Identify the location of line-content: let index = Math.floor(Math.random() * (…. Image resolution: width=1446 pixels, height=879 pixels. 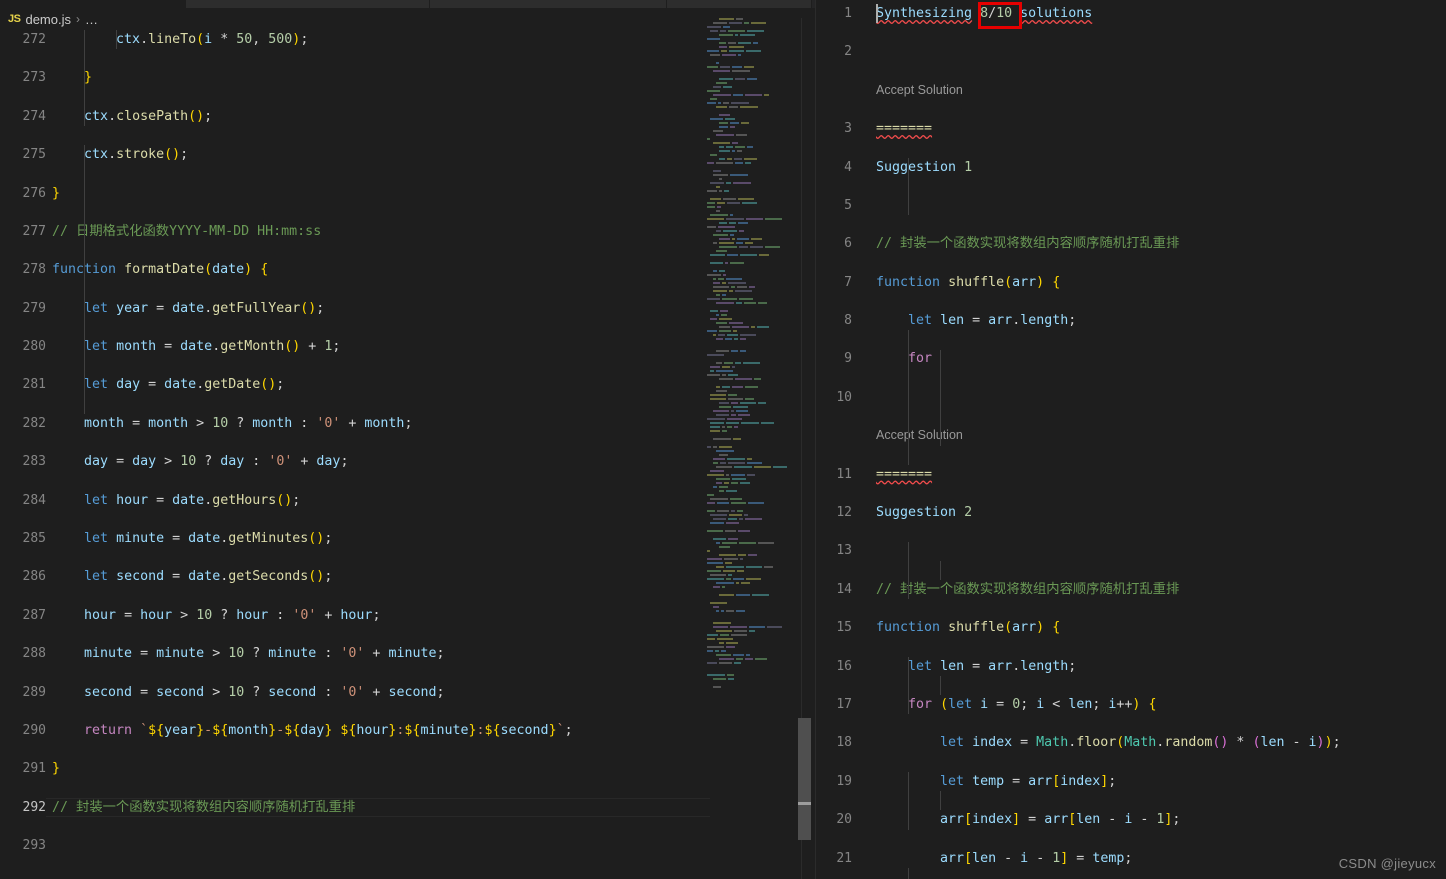
(1108, 742).